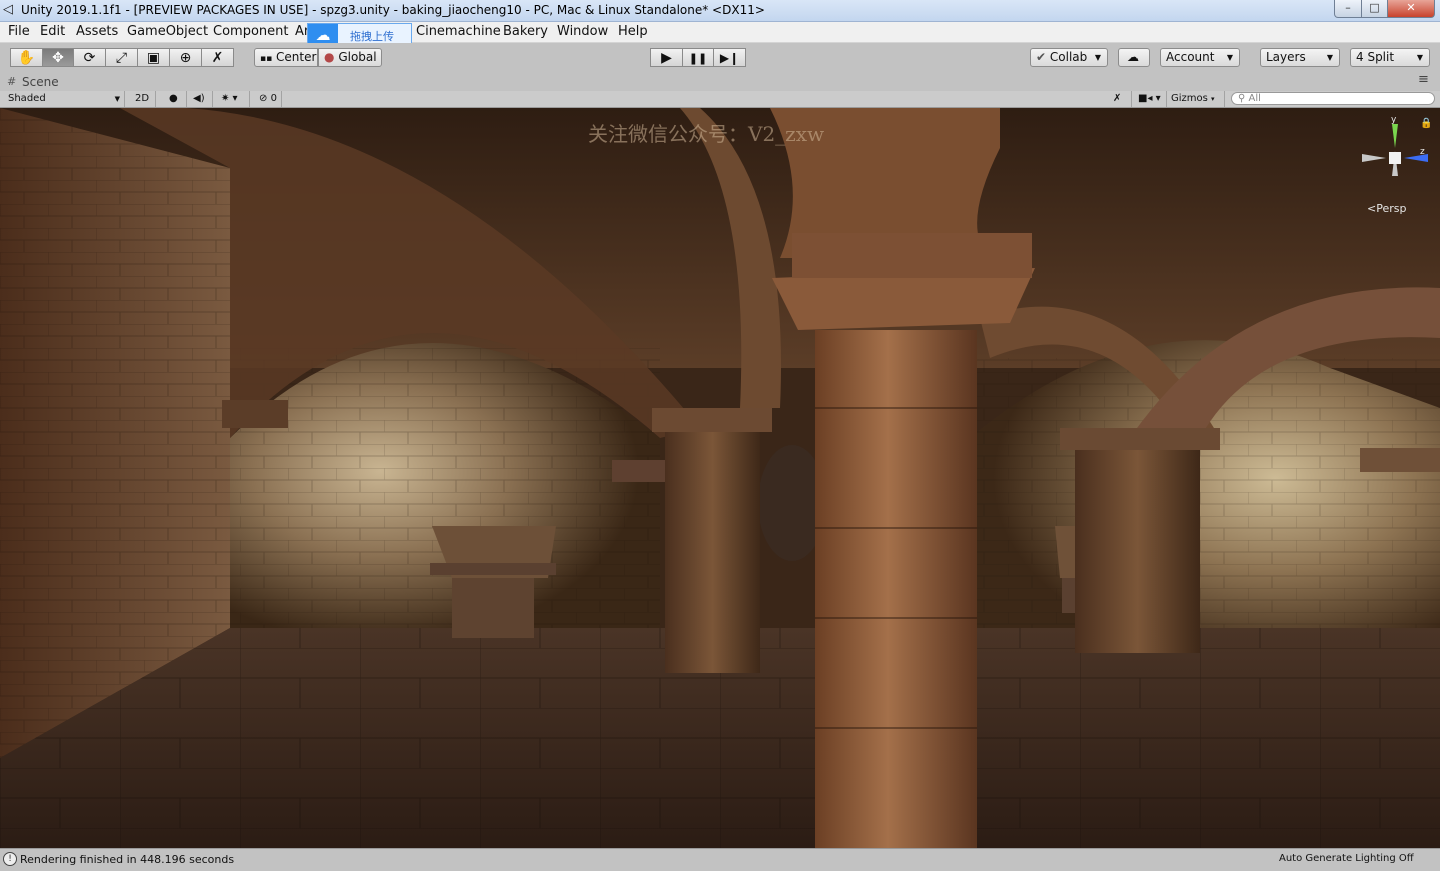 The height and width of the screenshot is (871, 1440). I want to click on collab-label: Collab, so click(1068, 57).